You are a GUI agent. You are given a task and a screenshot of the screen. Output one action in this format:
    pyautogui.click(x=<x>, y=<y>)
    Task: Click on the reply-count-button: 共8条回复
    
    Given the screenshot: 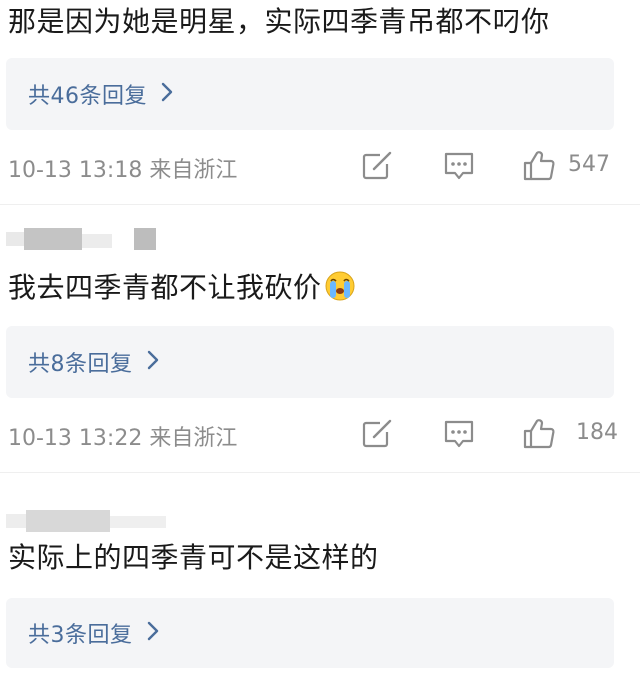 What is the action you would take?
    pyautogui.click(x=310, y=362)
    